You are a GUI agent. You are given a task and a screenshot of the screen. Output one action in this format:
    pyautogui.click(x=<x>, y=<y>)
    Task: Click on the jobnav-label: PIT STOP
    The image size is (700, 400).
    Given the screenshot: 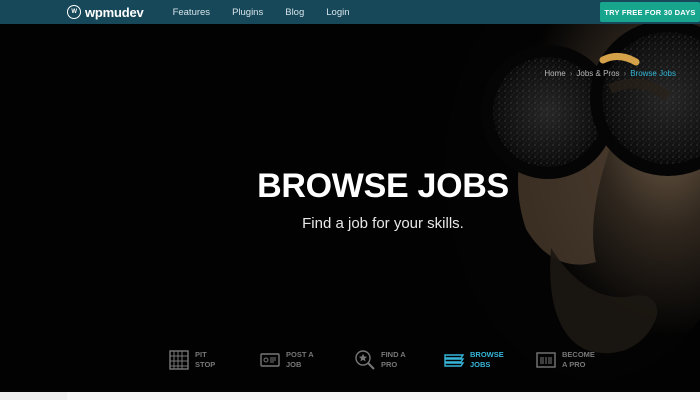 What is the action you would take?
    pyautogui.click(x=205, y=359)
    